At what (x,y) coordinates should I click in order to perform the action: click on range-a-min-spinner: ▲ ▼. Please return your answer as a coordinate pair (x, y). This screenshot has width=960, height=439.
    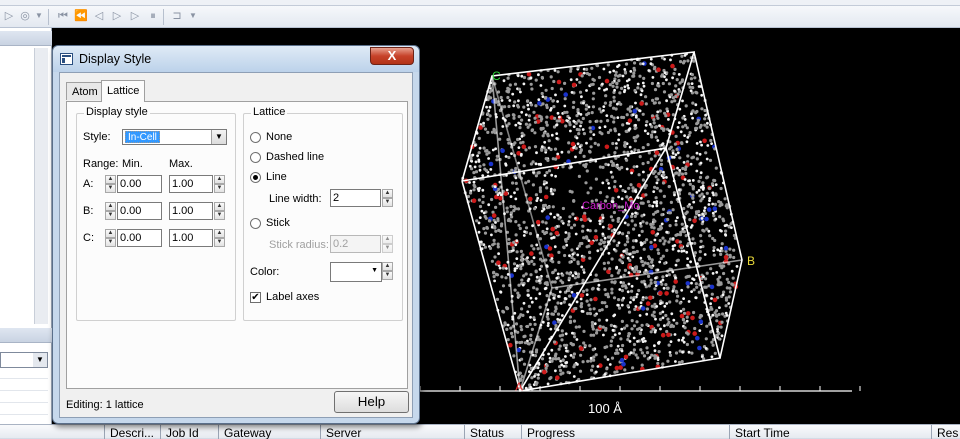
    Looking at the image, I should click on (110, 184).